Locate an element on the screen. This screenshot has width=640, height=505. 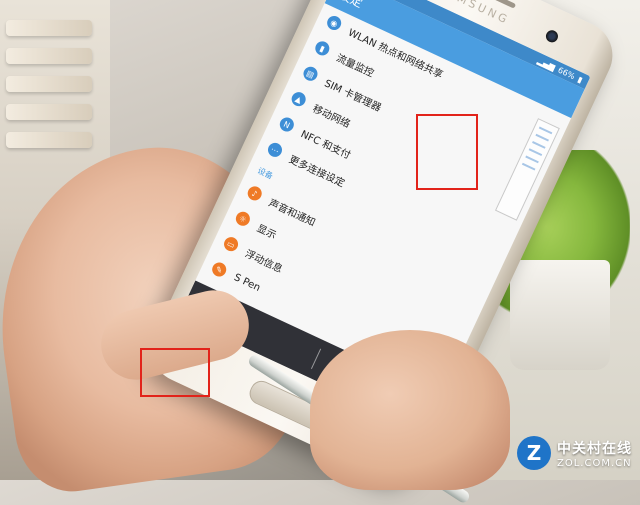
right-hand is located at coordinates (410, 410).